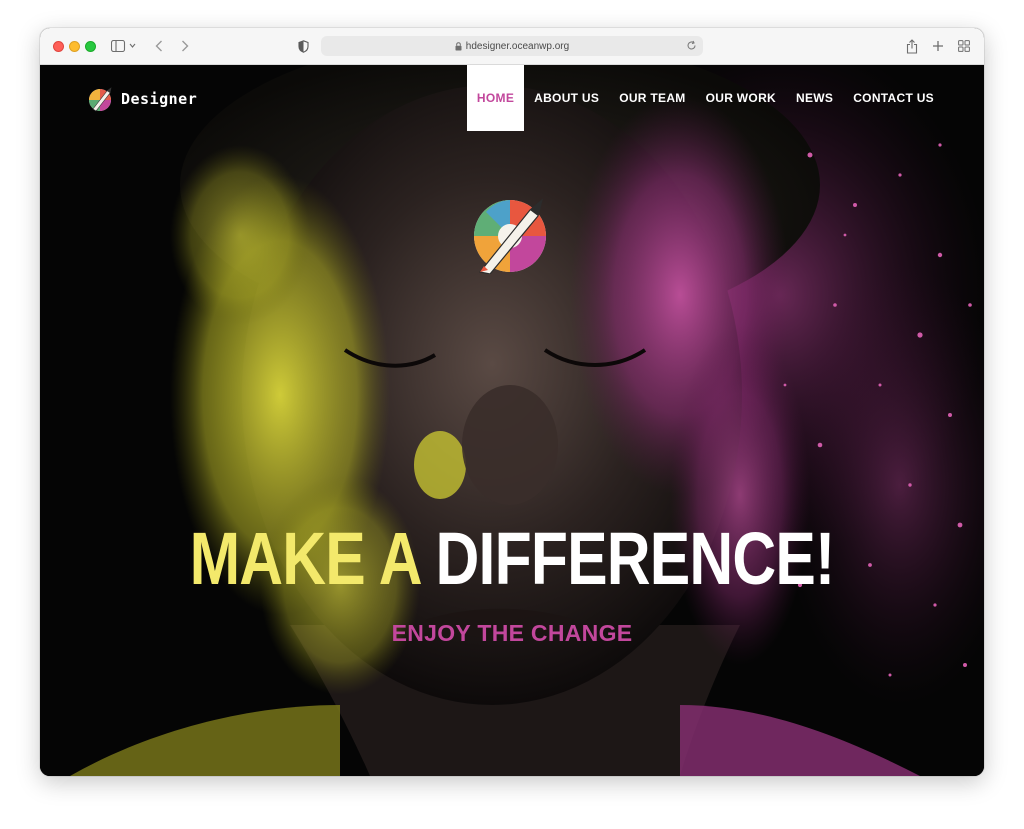 The height and width of the screenshot is (829, 1024). Describe the element at coordinates (58, 46) in the screenshot. I see `close-window-button` at that location.